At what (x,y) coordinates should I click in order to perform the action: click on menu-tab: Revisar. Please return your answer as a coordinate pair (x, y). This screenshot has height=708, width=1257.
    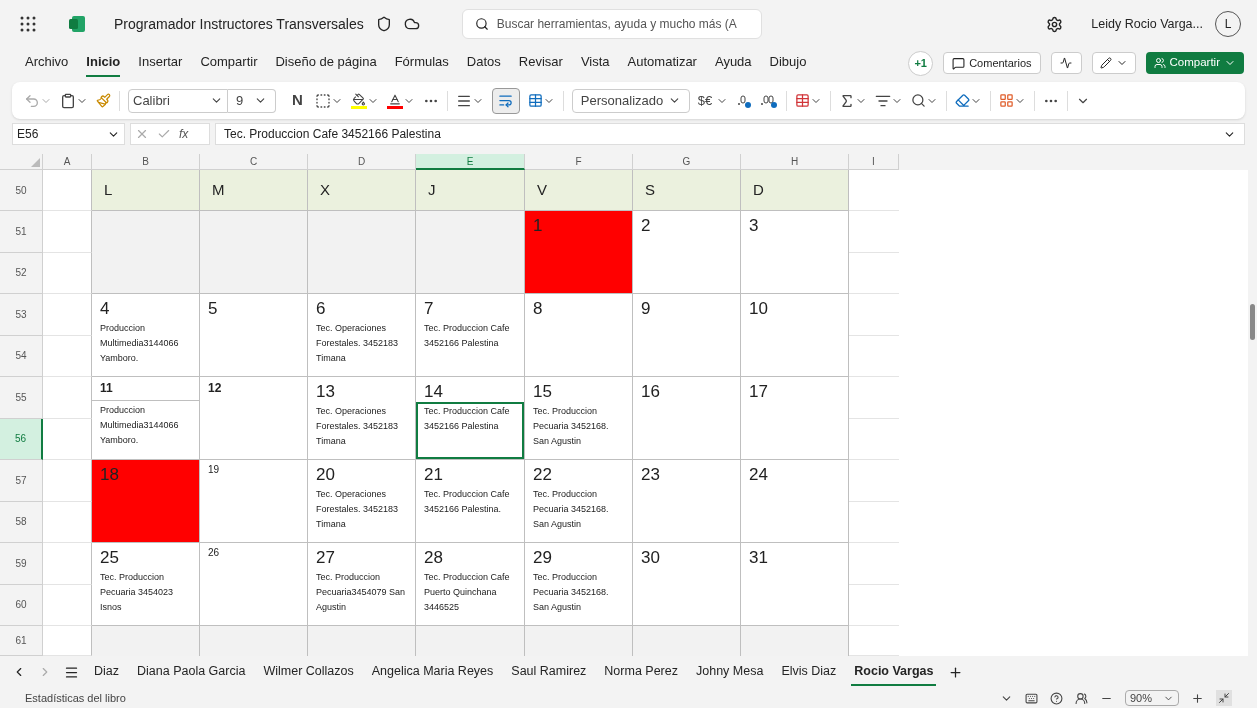
    Looking at the image, I should click on (540, 63).